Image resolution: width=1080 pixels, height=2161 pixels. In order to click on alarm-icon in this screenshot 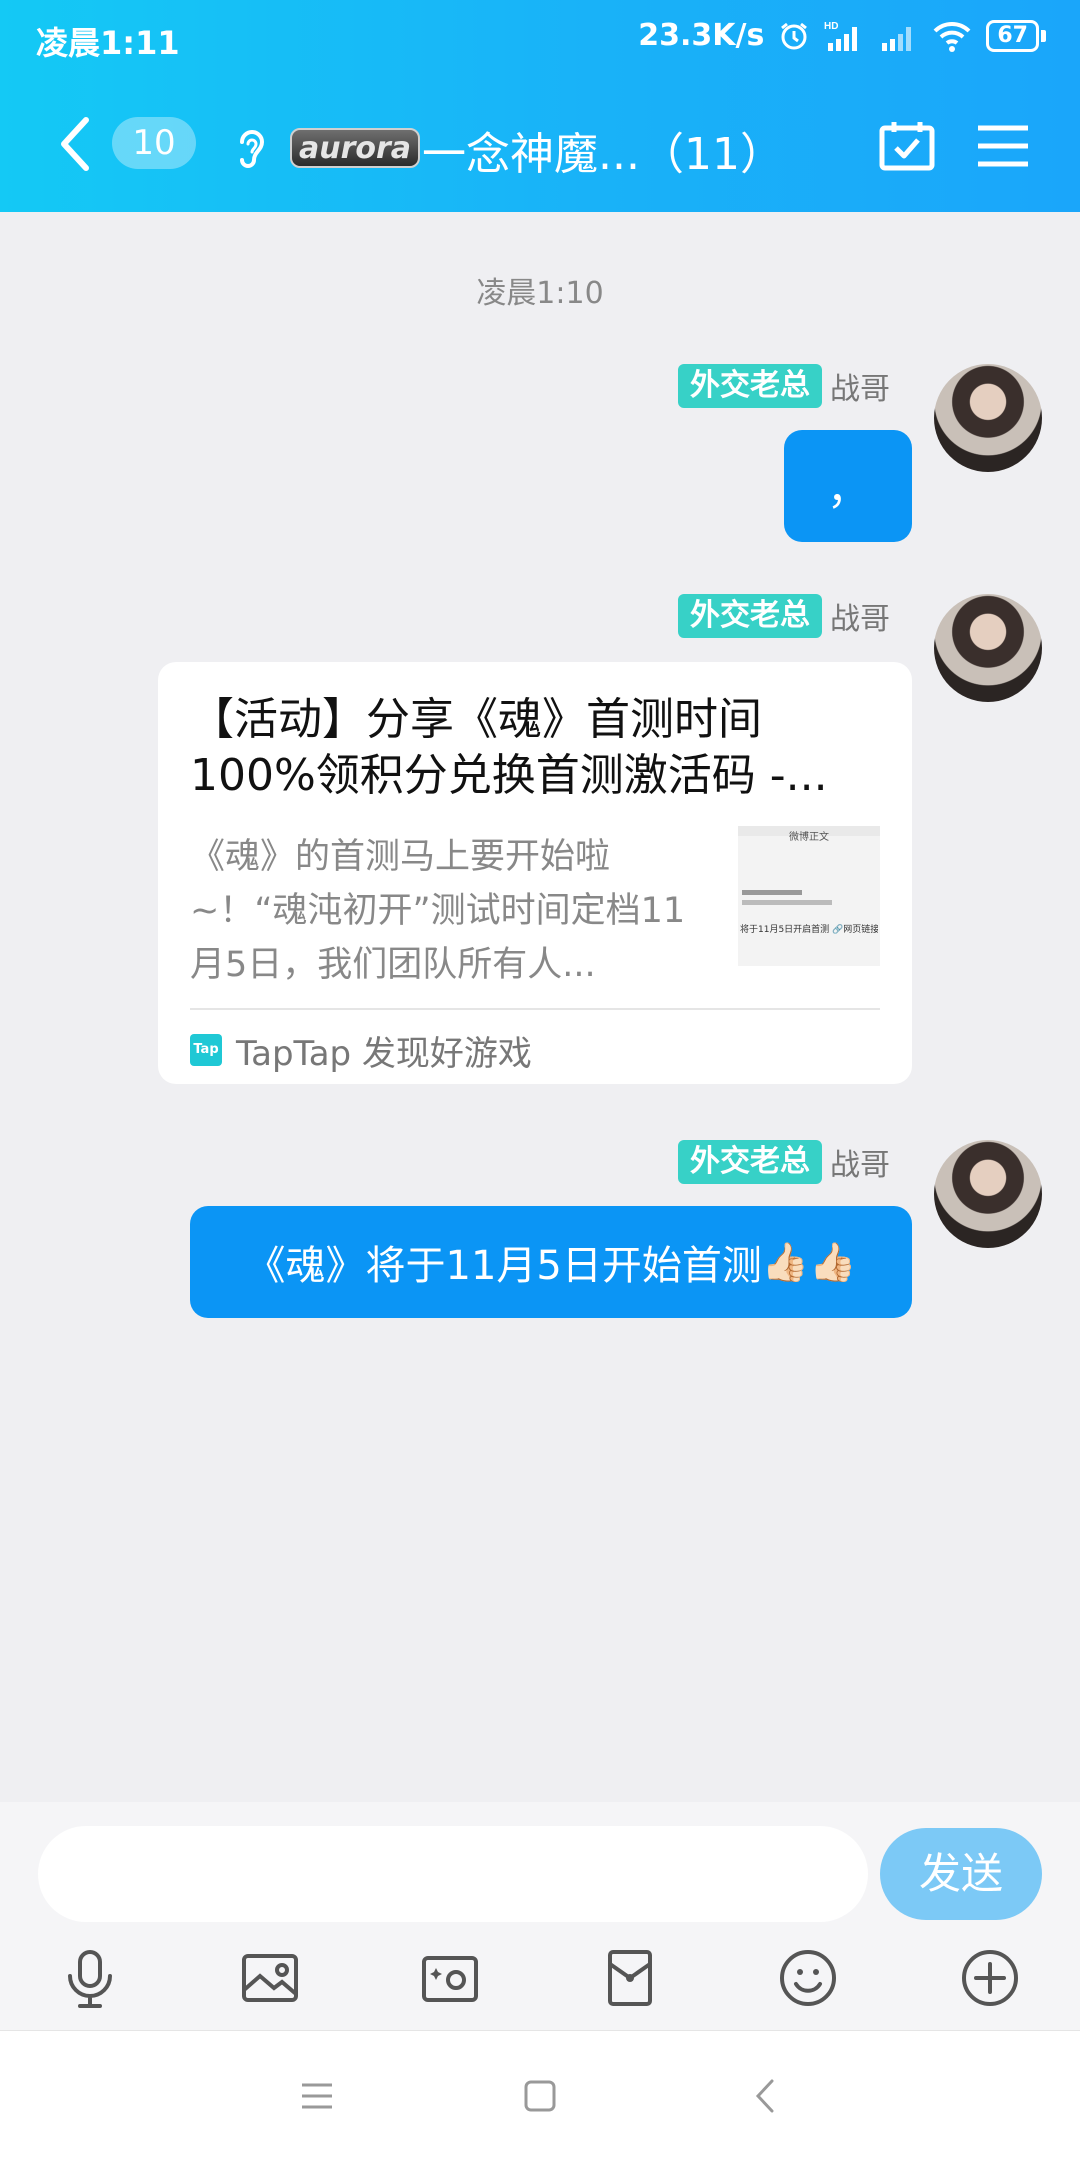, I will do `click(794, 35)`.